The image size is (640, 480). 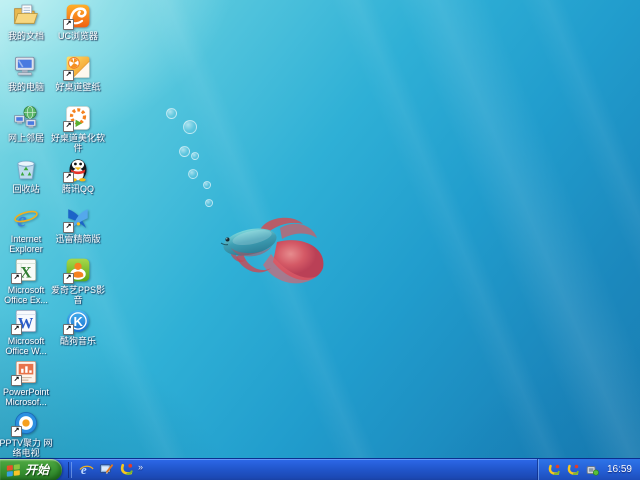 I want to click on icon-label: 我的电脑, so click(x=25, y=87).